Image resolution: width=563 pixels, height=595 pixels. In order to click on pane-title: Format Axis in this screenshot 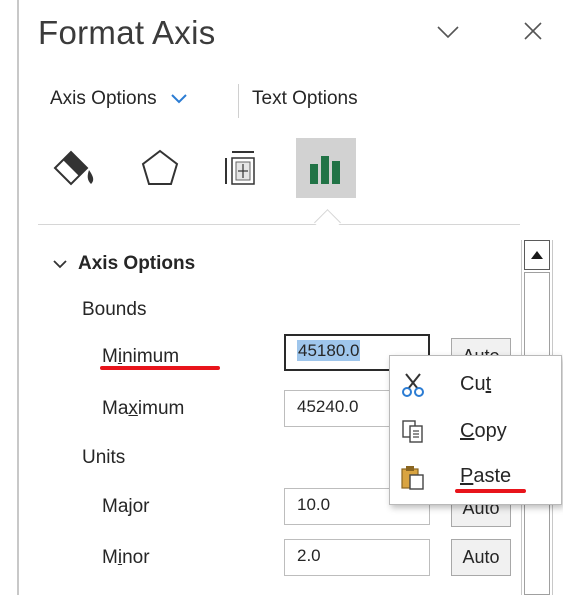, I will do `click(127, 32)`.